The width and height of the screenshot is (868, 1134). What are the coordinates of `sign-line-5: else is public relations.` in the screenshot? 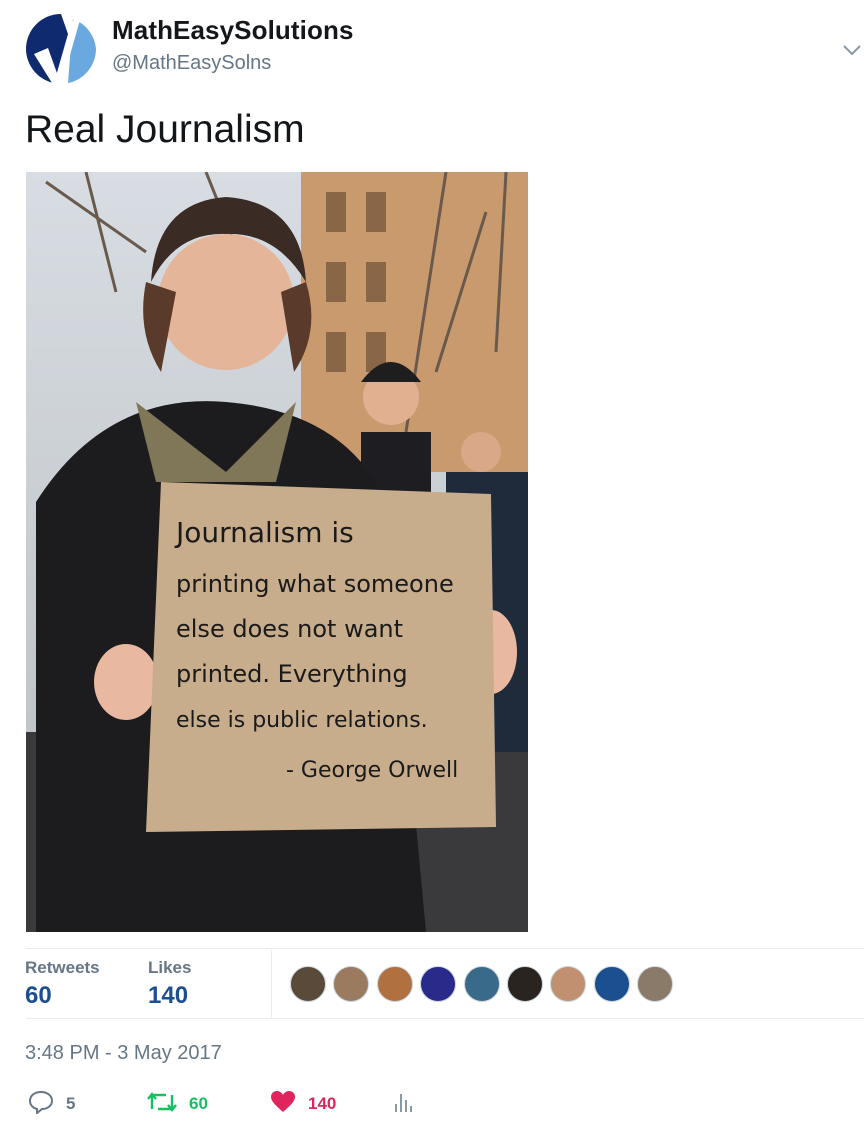 It's located at (302, 720).